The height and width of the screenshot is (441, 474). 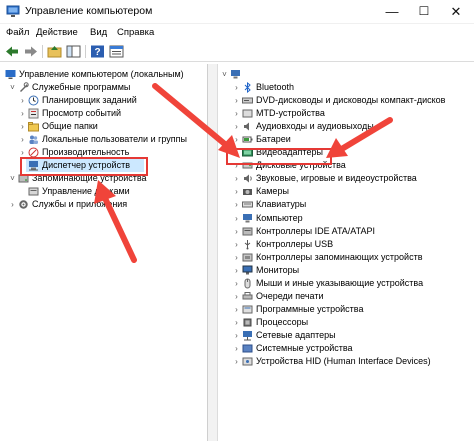 I want to click on device-tree-root: ˅, so click(x=345, y=74).